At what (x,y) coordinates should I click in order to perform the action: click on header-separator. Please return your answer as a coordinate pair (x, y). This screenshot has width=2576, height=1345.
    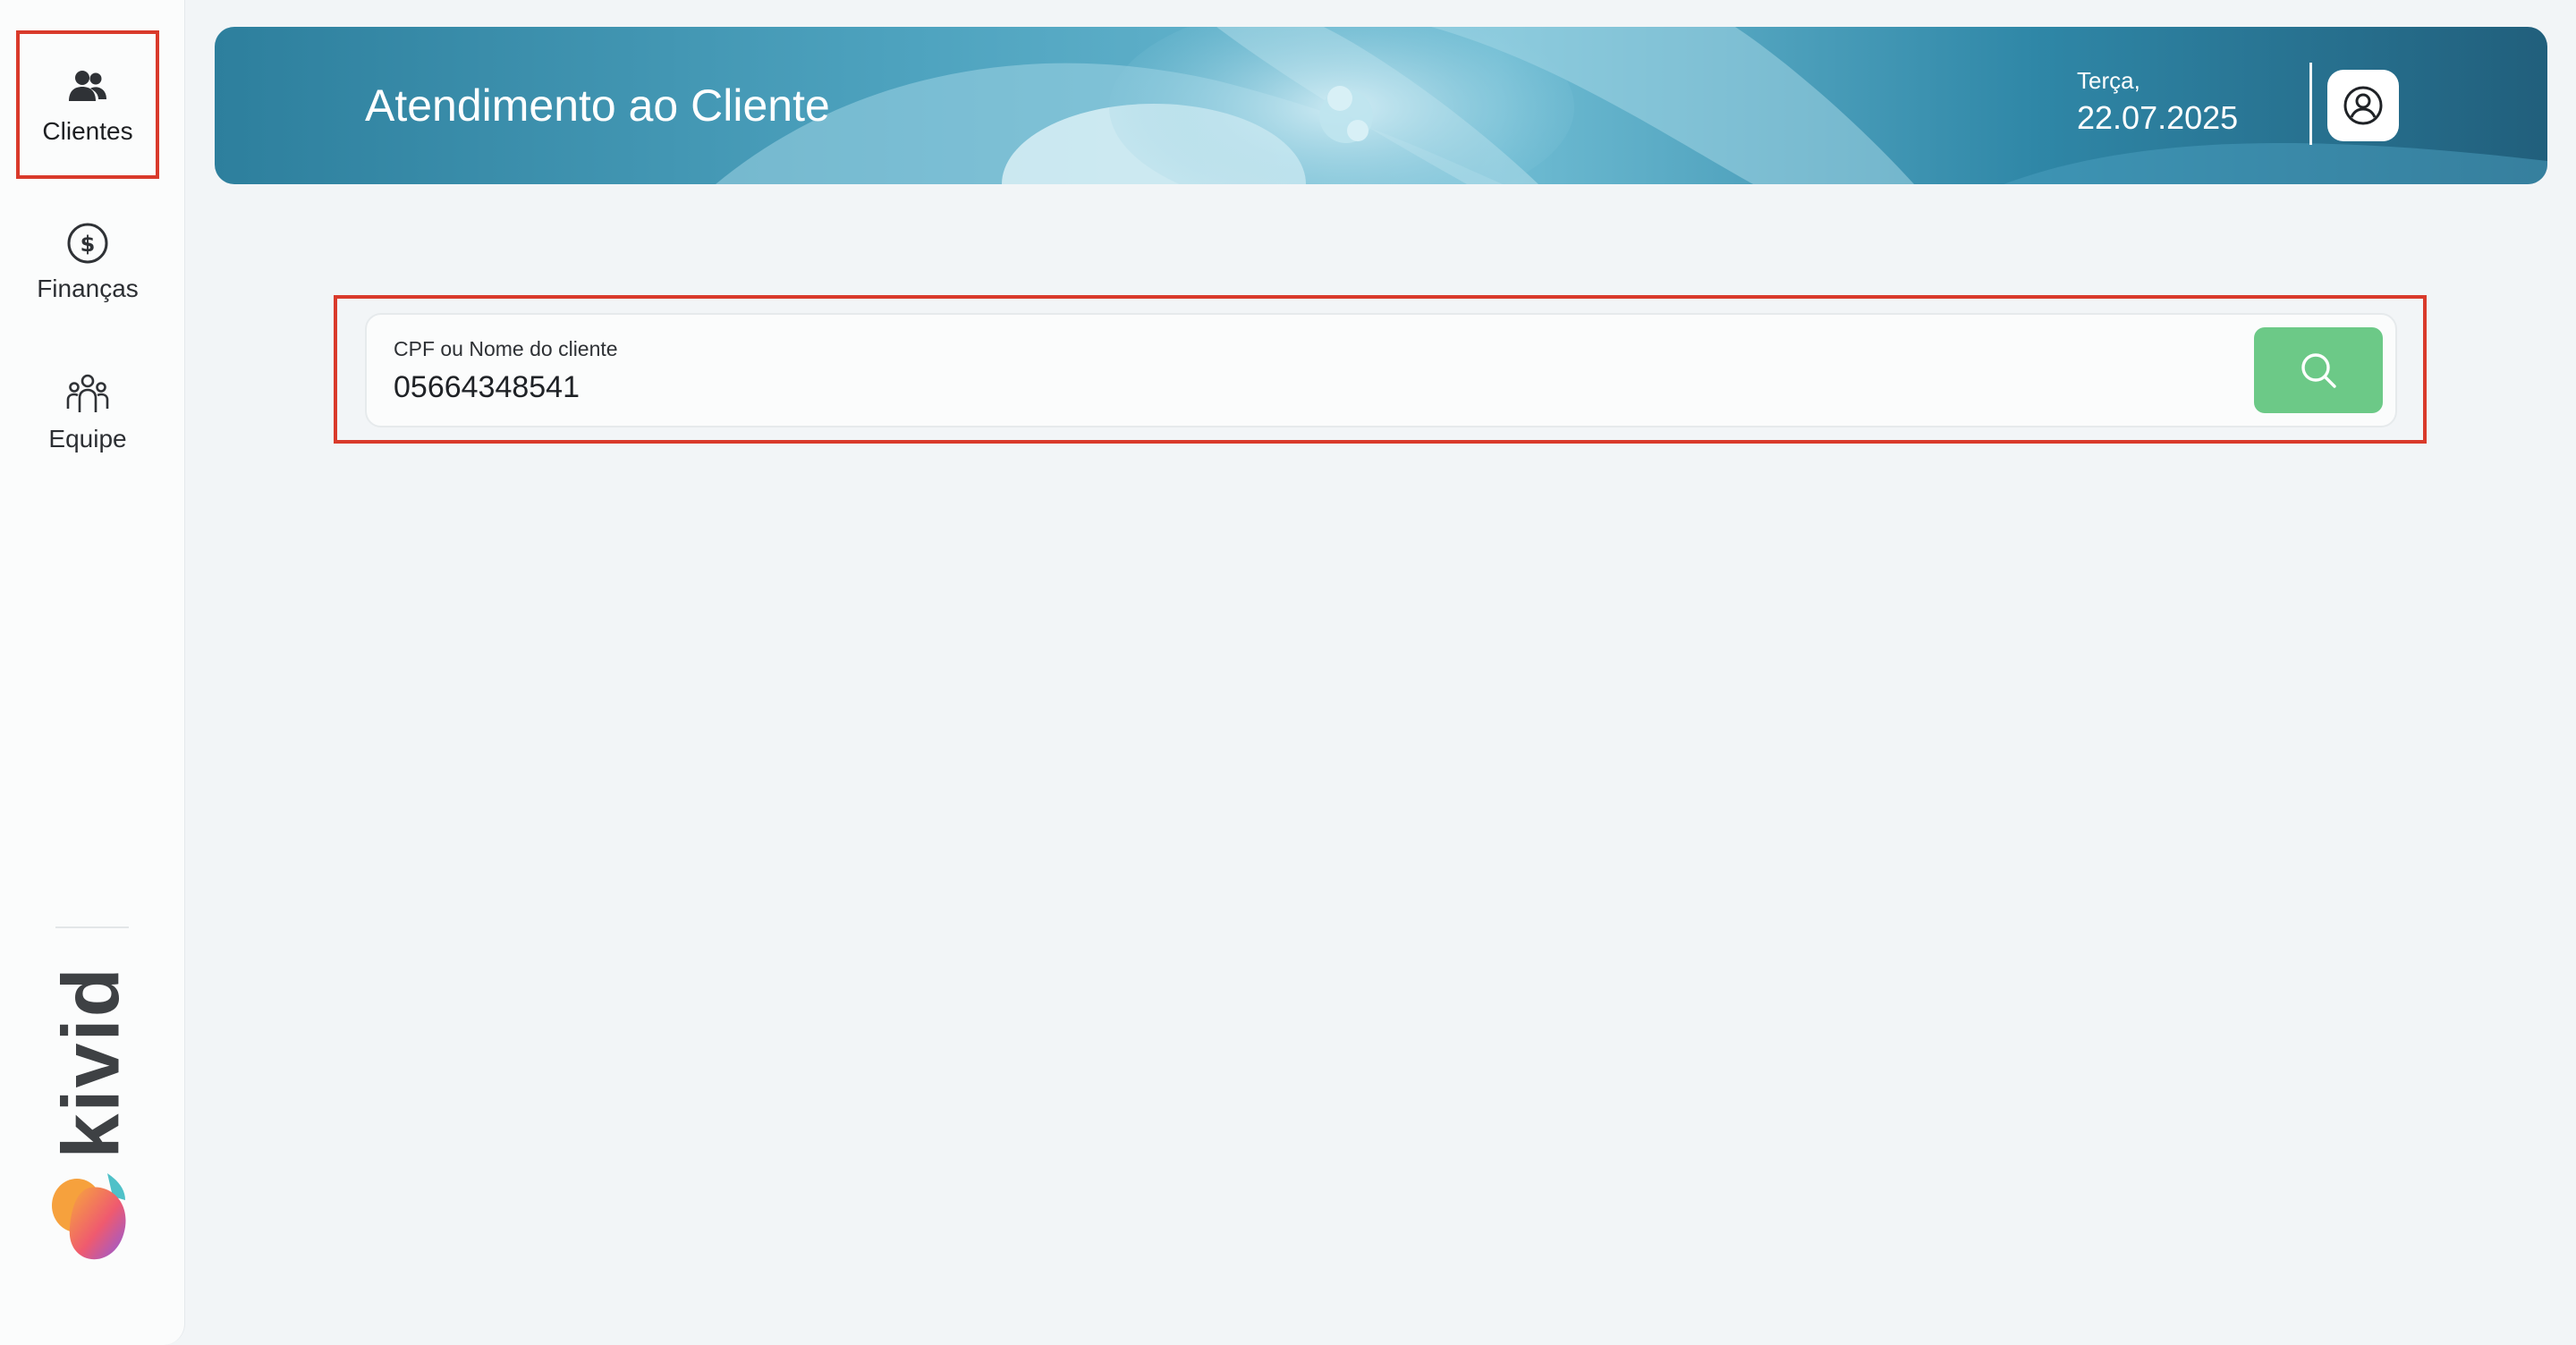
    Looking at the image, I should click on (2310, 104).